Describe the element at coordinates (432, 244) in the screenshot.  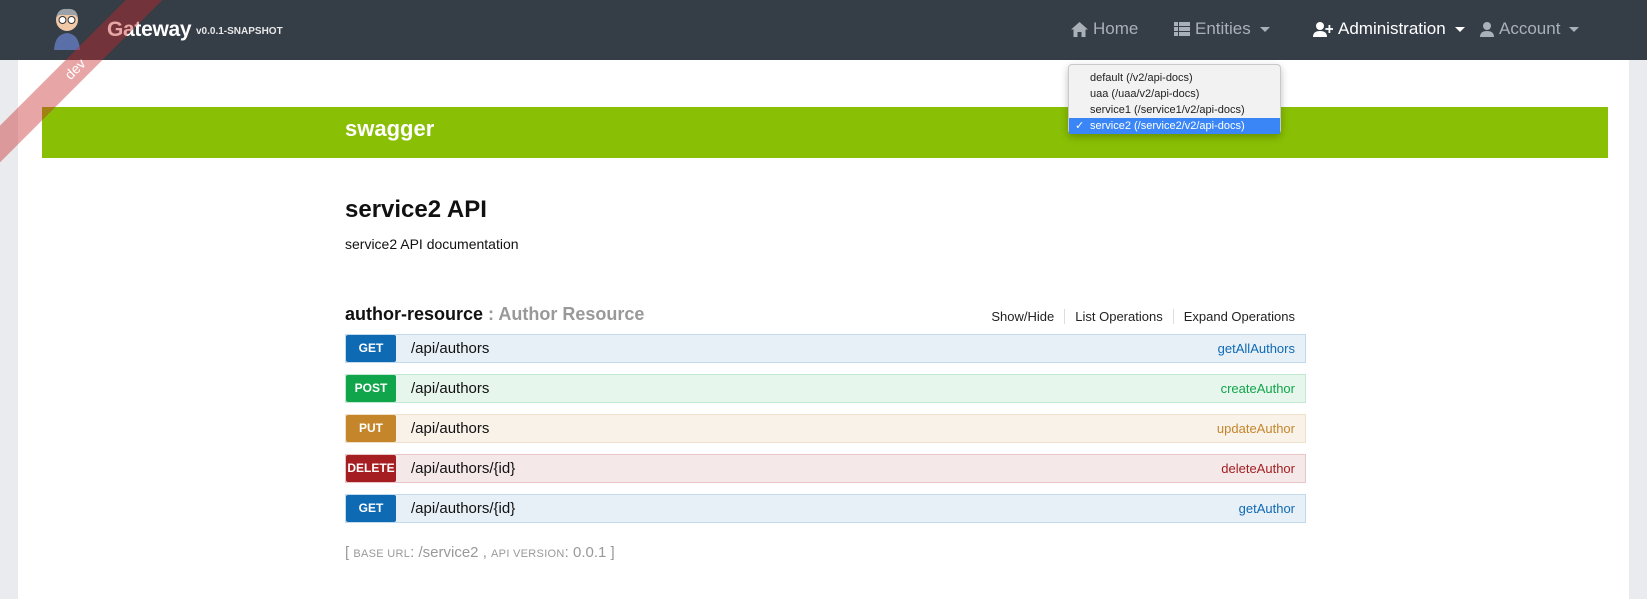
I see `api-description: service2 API documentation` at that location.